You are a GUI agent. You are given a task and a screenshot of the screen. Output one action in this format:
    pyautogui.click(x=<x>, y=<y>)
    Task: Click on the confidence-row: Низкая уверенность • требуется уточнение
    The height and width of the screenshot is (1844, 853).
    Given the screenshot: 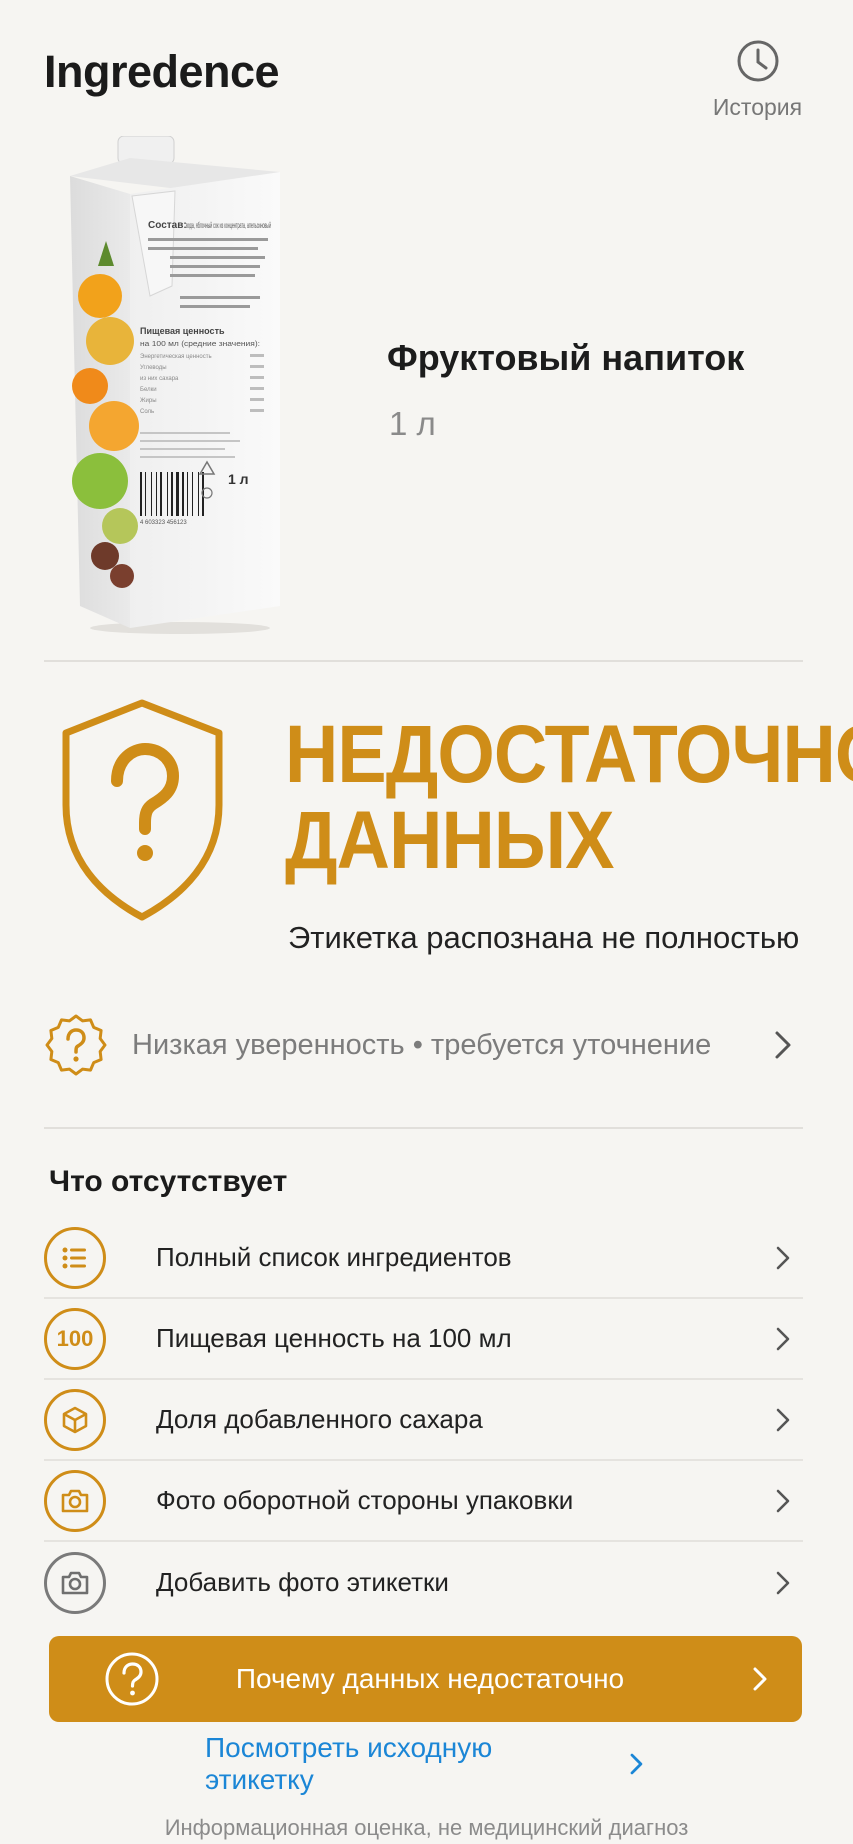 What is the action you would take?
    pyautogui.click(x=423, y=1045)
    